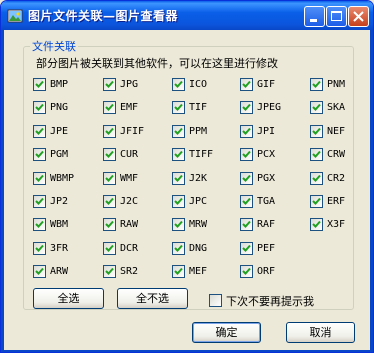 This screenshot has height=353, width=374. I want to click on window-frame-left, so click(2, 191).